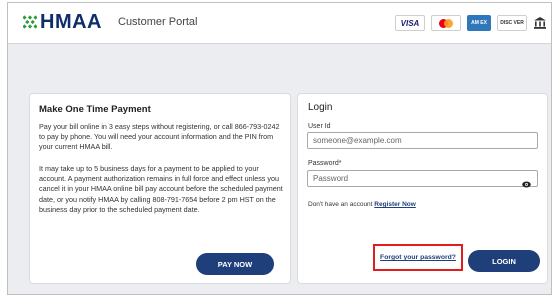 The width and height of the screenshot is (555, 297). I want to click on user-id-label: User Id, so click(319, 126).